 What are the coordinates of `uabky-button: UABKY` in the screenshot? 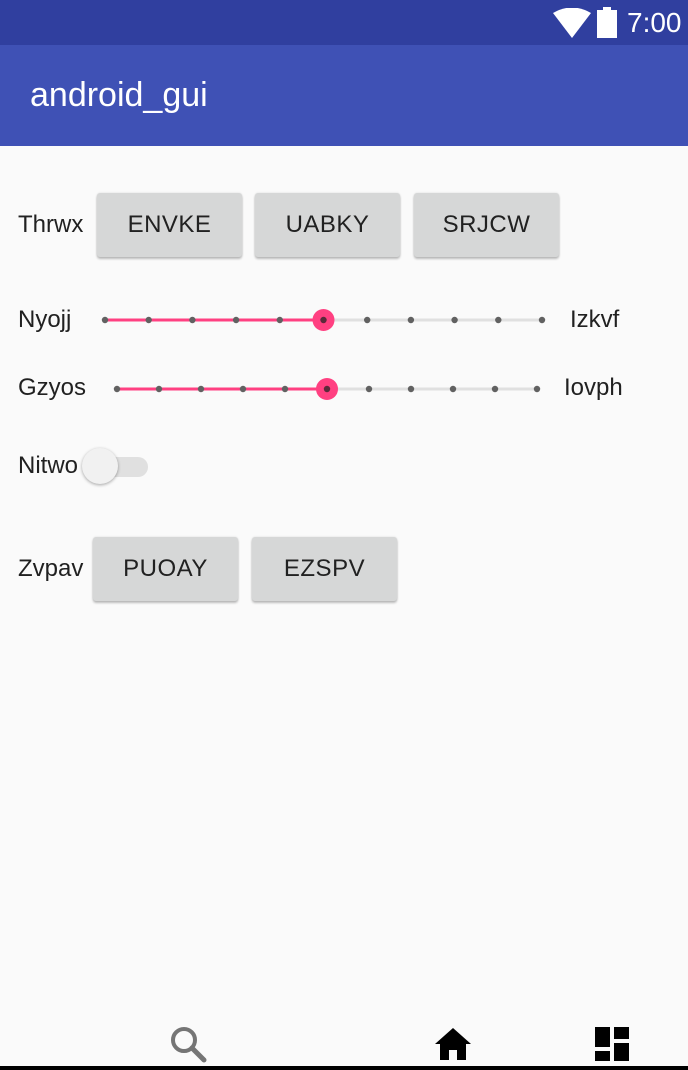 It's located at (327, 225).